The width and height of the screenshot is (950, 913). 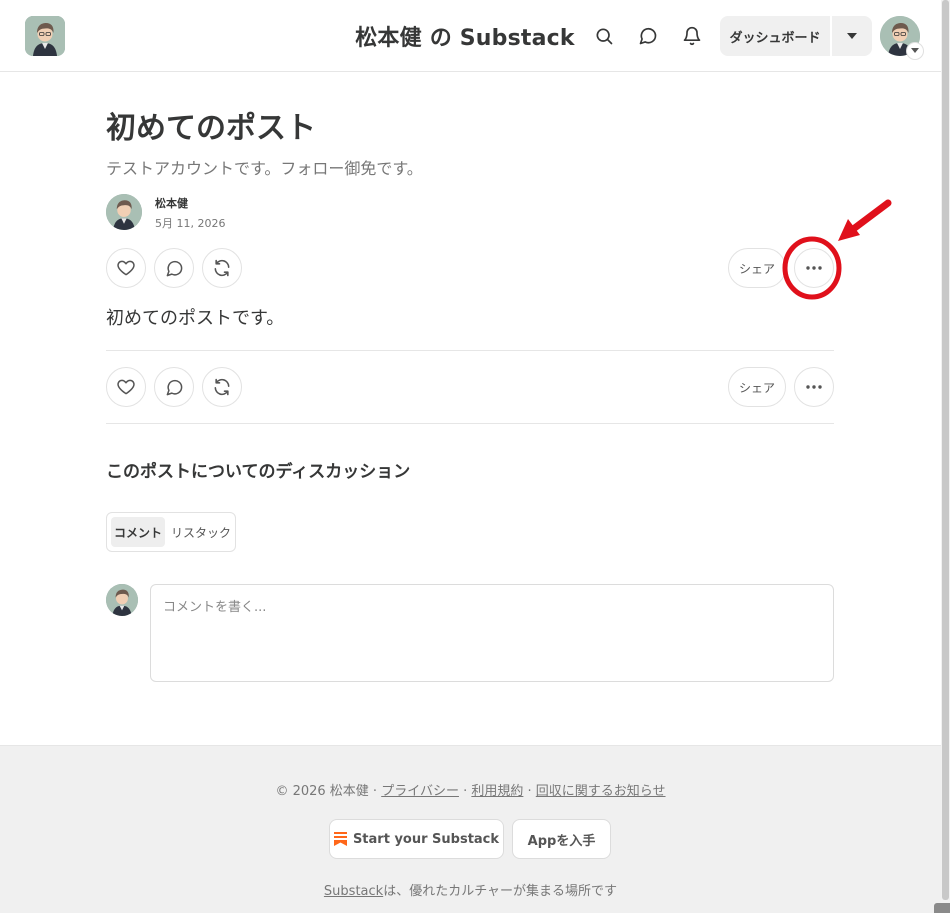 I want to click on collection-notice-link: 回収に関するお知らせ, so click(x=601, y=791).